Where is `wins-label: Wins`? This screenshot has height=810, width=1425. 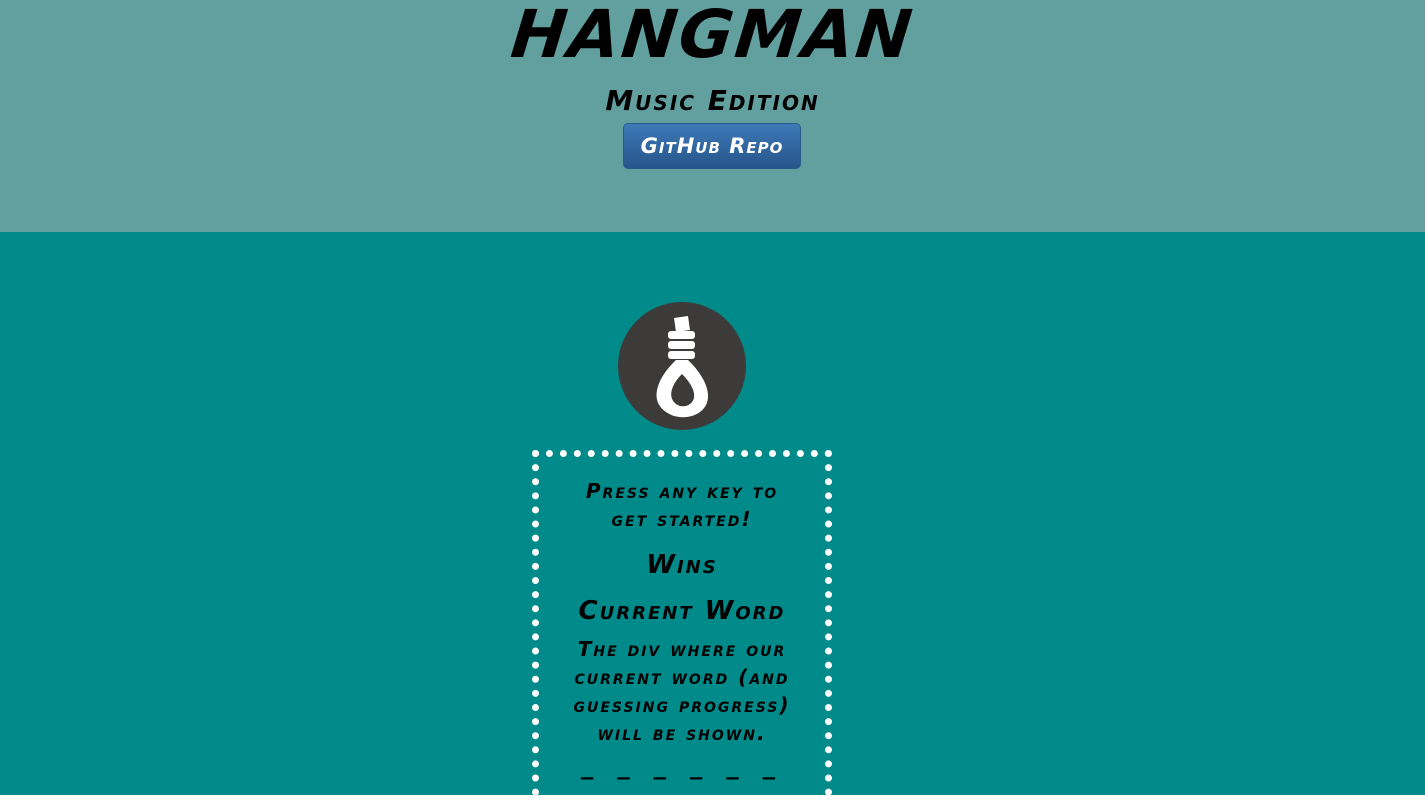 wins-label: Wins is located at coordinates (682, 565).